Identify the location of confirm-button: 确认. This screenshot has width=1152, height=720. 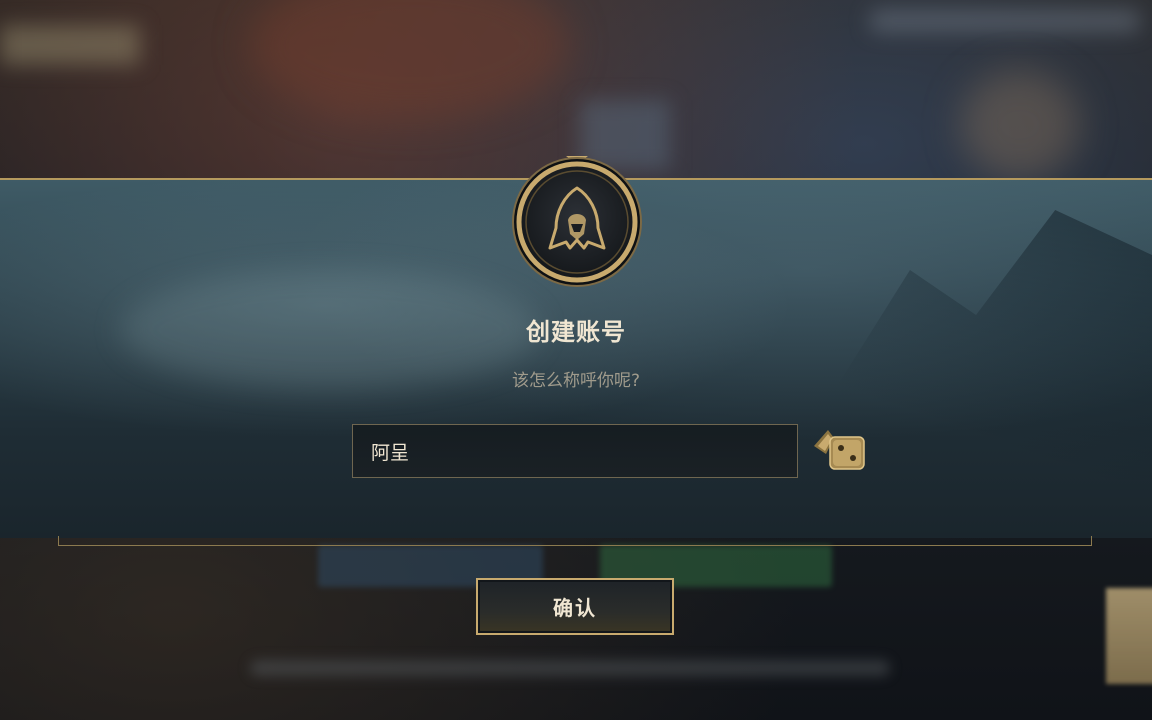
(575, 606).